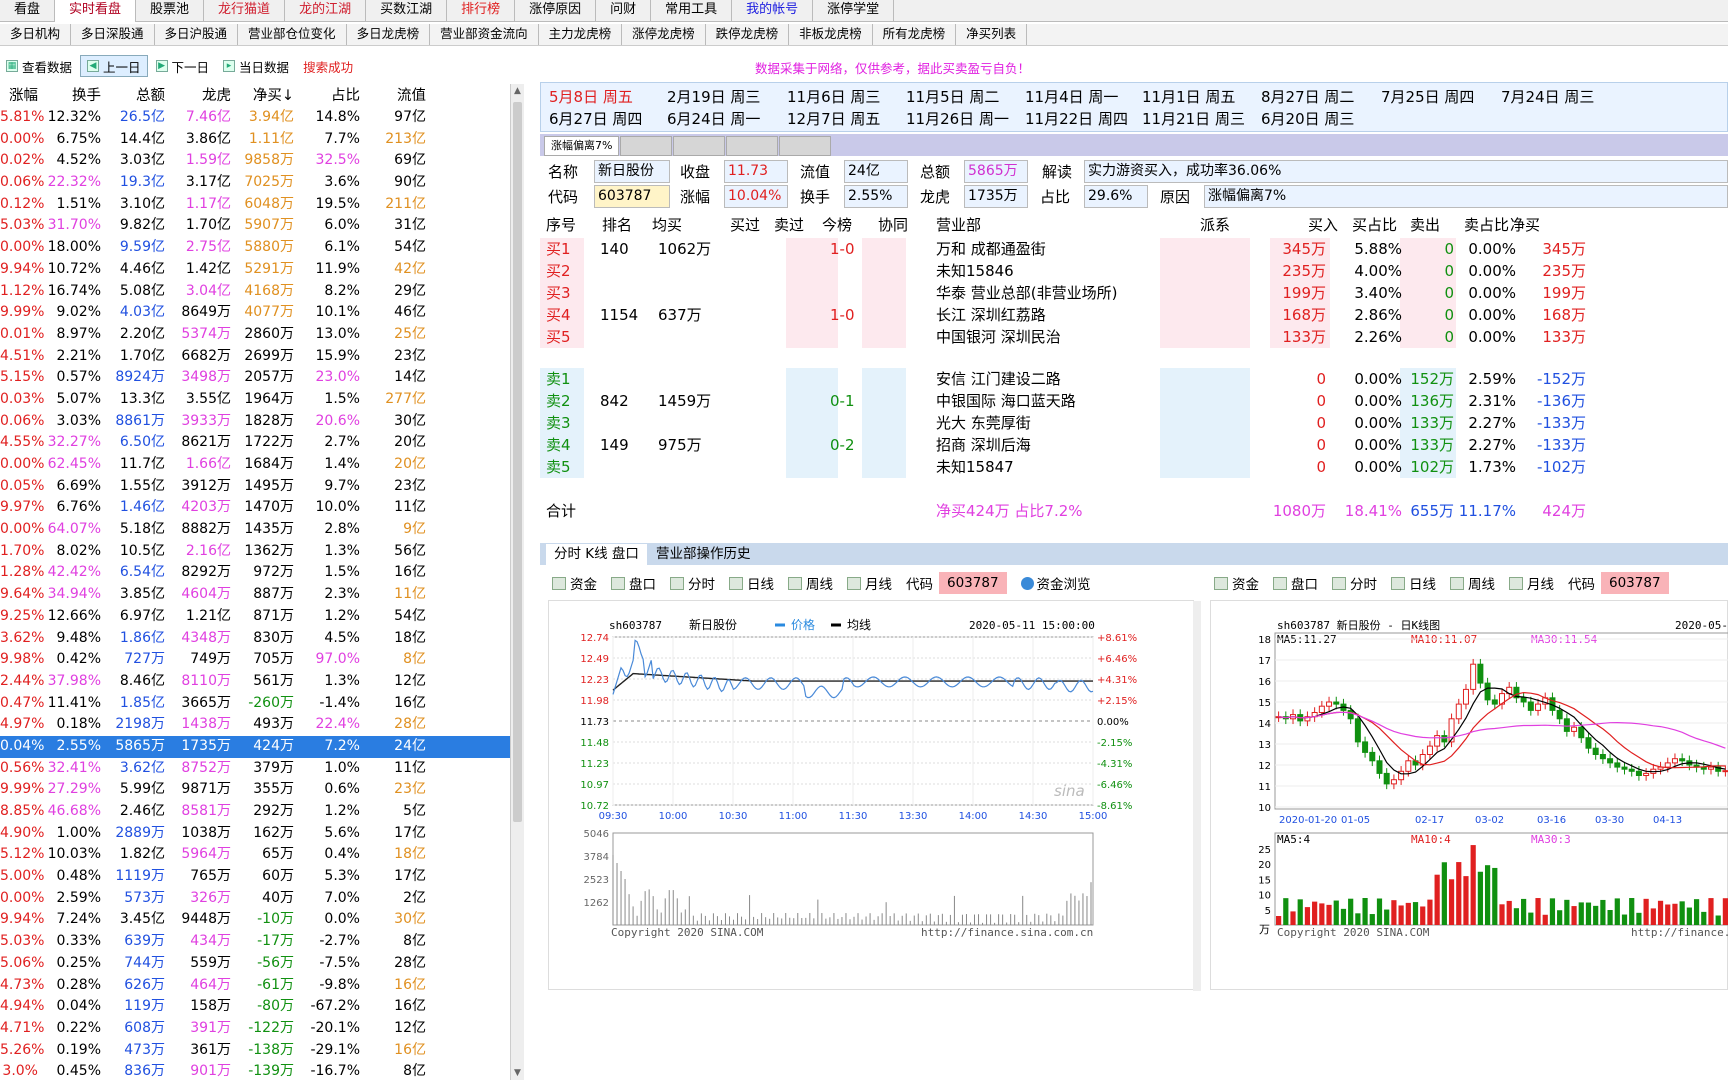 This screenshot has width=1728, height=1080. Describe the element at coordinates (260, 118) in the screenshot. I see `table-row: 5.81% 12.32% 26.5亿 7.46亿 3.94亿 14.8% 97亿` at that location.